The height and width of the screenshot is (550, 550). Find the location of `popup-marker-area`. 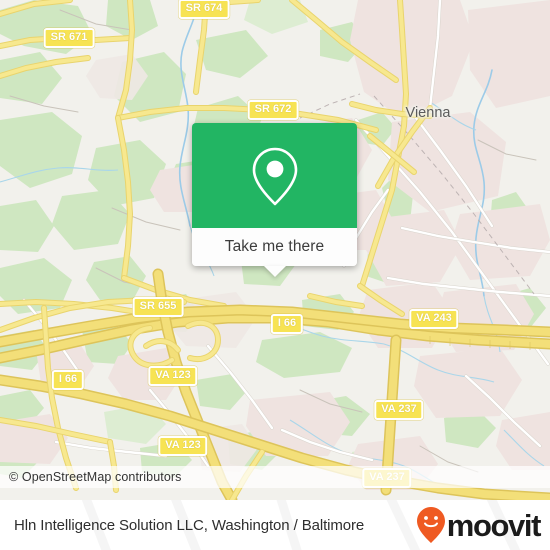

popup-marker-area is located at coordinates (274, 175).